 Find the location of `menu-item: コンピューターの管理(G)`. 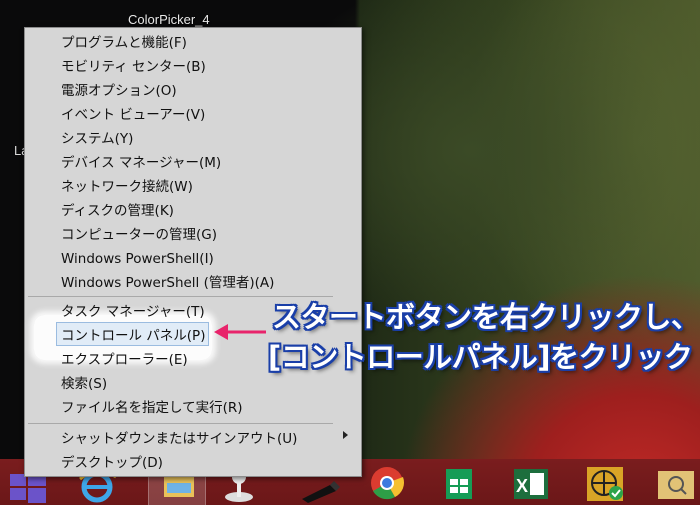

menu-item: コンピューターの管理(G) is located at coordinates (139, 235).